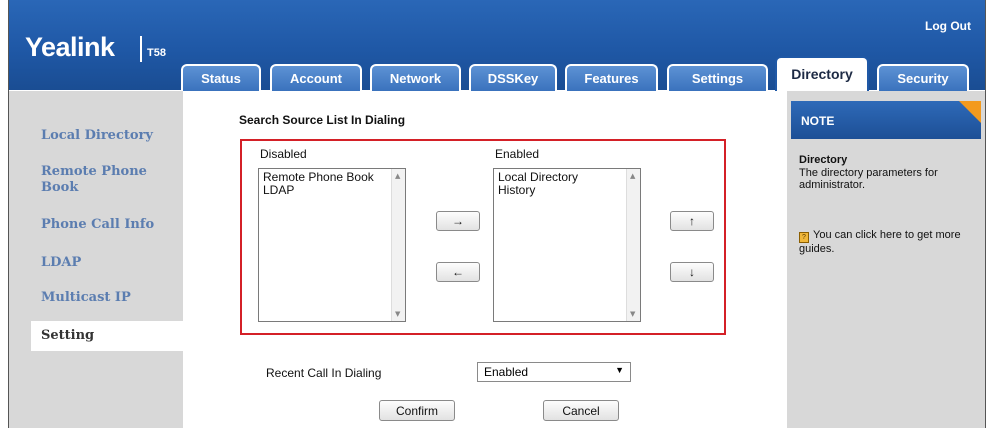 This screenshot has height=428, width=992. I want to click on recent-call-value: Enabled, so click(506, 372).